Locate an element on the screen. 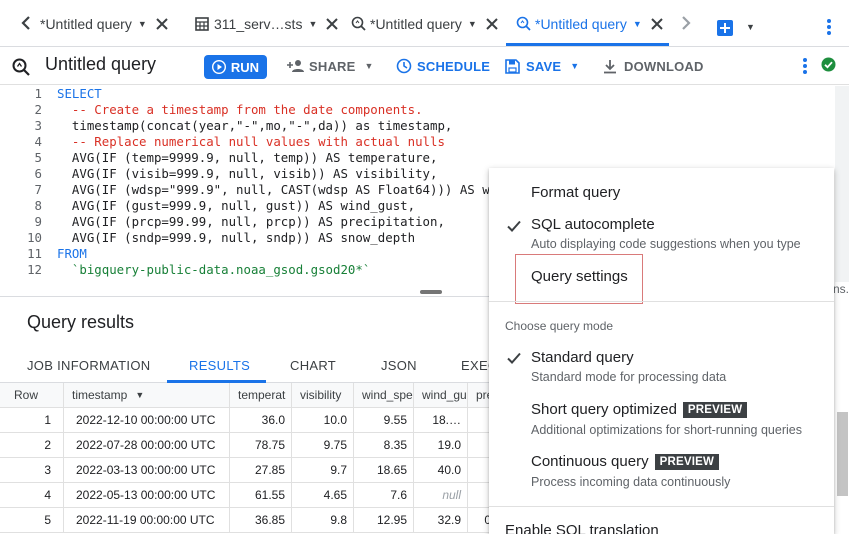 This screenshot has height=534, width=849. save-button: SAVE ▼ is located at coordinates (542, 66).